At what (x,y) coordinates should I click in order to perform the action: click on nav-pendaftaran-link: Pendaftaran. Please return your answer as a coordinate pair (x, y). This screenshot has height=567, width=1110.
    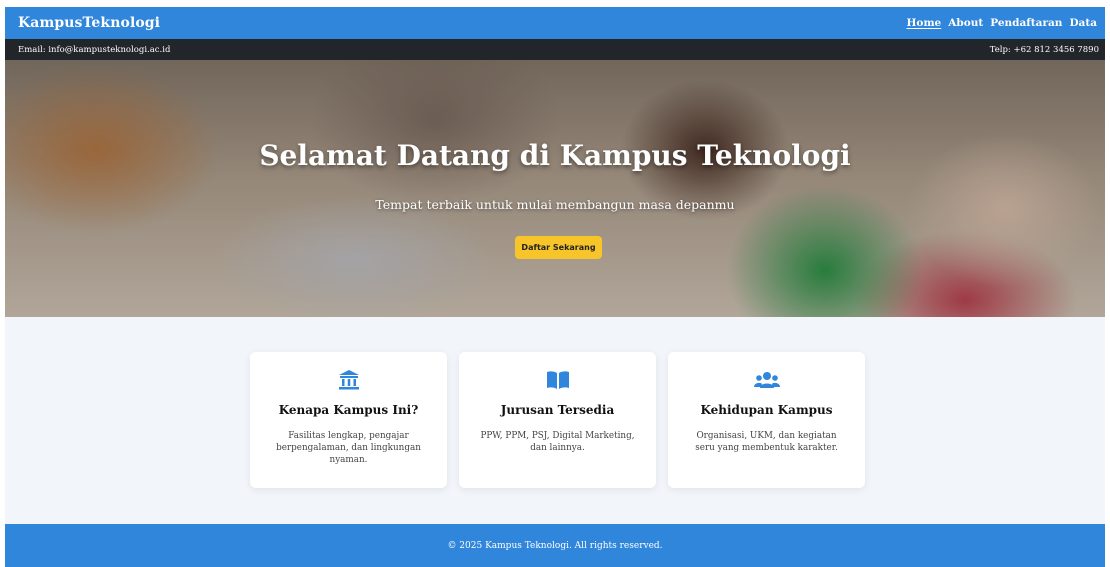
    Looking at the image, I should click on (1026, 23).